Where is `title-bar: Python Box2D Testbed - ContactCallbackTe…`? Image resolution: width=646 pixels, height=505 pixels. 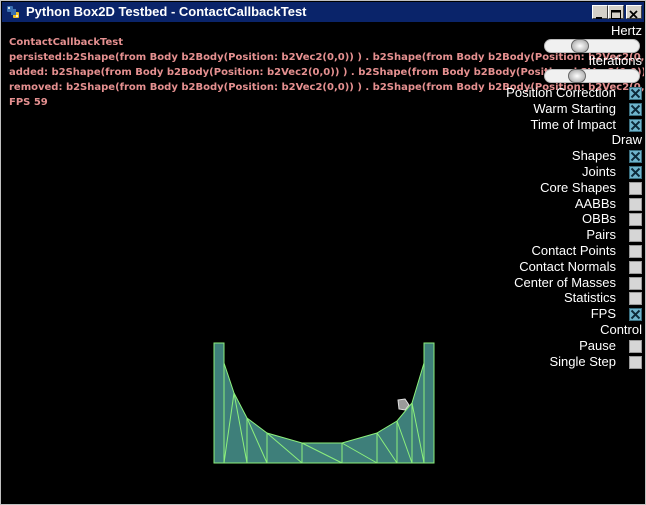
title-bar: Python Box2D Testbed - ContactCallbackTe… is located at coordinates (323, 12).